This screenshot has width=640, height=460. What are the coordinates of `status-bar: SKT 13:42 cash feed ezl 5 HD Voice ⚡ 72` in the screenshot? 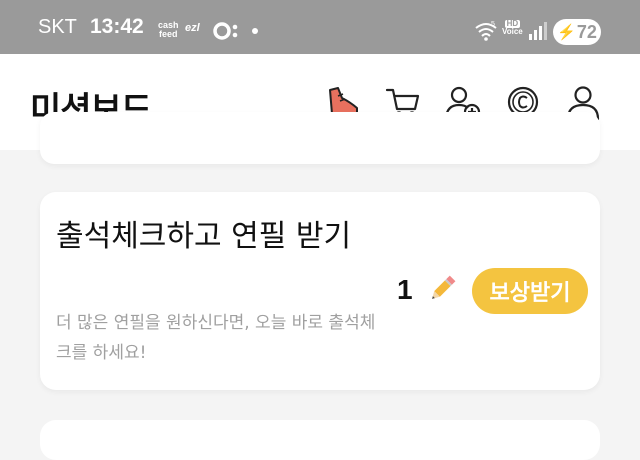 It's located at (320, 27).